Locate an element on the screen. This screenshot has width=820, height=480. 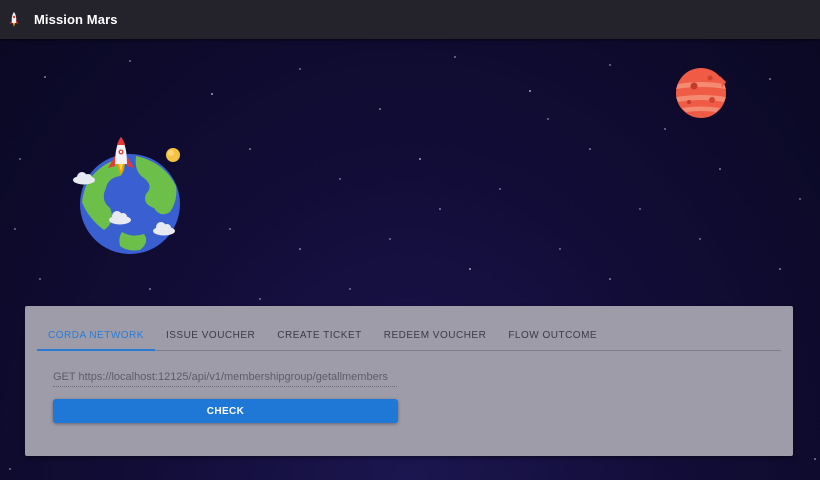
mars-icon is located at coordinates (701, 93).